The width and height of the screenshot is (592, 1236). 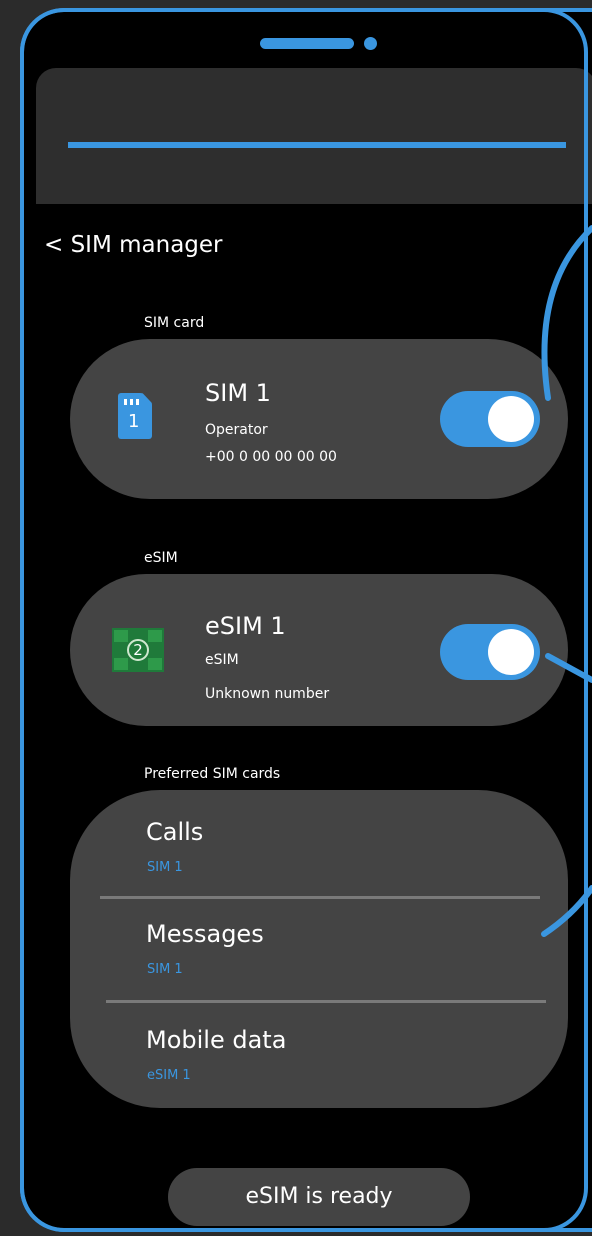 What do you see at coordinates (566, 313) in the screenshot?
I see `annotation-line-sim` at bounding box center [566, 313].